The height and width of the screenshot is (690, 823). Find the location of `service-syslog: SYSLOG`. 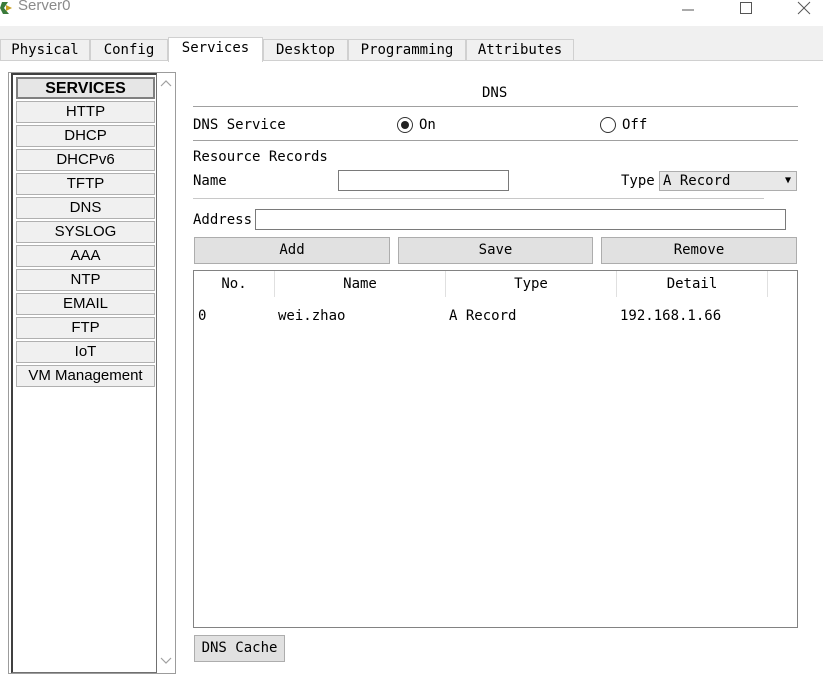

service-syslog: SYSLOG is located at coordinates (85, 232).